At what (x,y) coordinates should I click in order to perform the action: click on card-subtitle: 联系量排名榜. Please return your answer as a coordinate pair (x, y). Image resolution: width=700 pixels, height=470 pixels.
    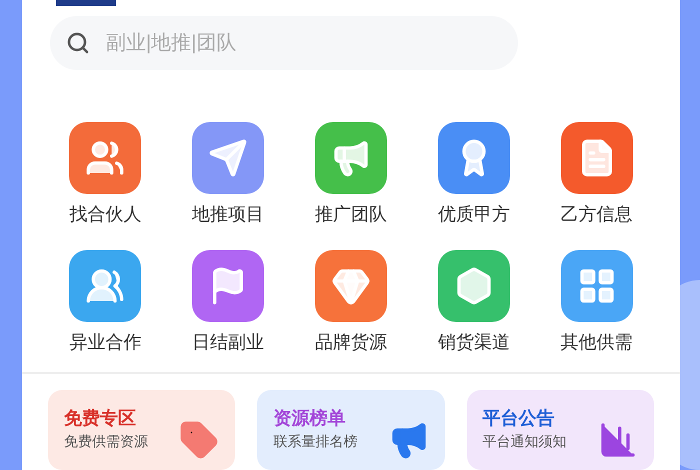
    Looking at the image, I should click on (315, 441).